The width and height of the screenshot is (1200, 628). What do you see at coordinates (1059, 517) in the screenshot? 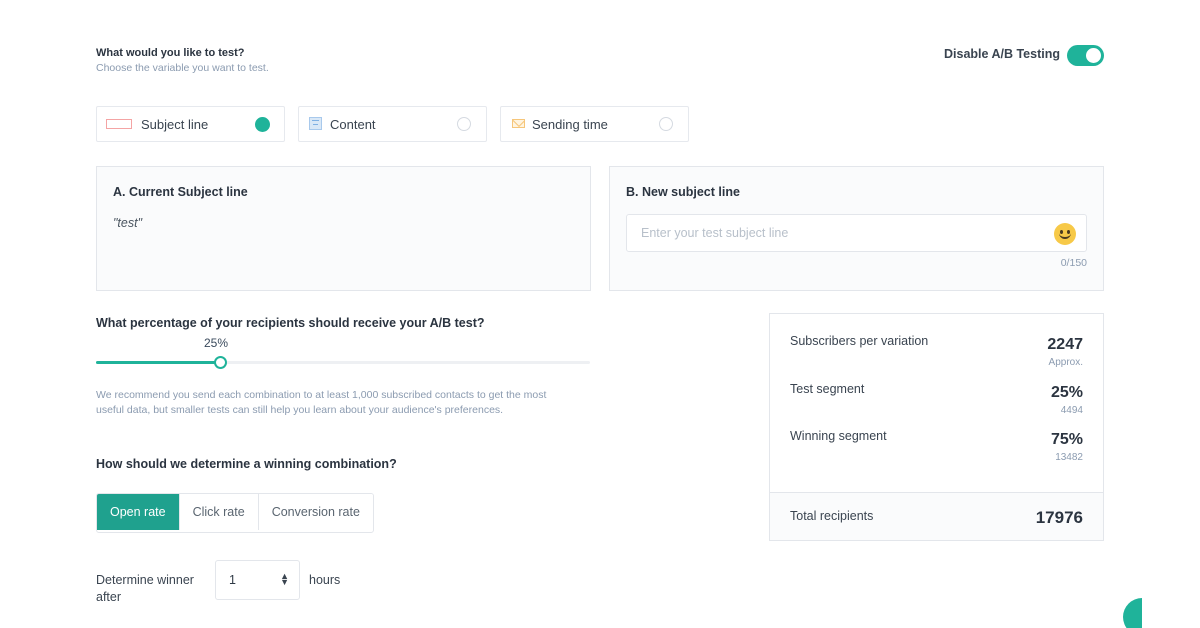
I see `total-recipients-value: 17976` at bounding box center [1059, 517].